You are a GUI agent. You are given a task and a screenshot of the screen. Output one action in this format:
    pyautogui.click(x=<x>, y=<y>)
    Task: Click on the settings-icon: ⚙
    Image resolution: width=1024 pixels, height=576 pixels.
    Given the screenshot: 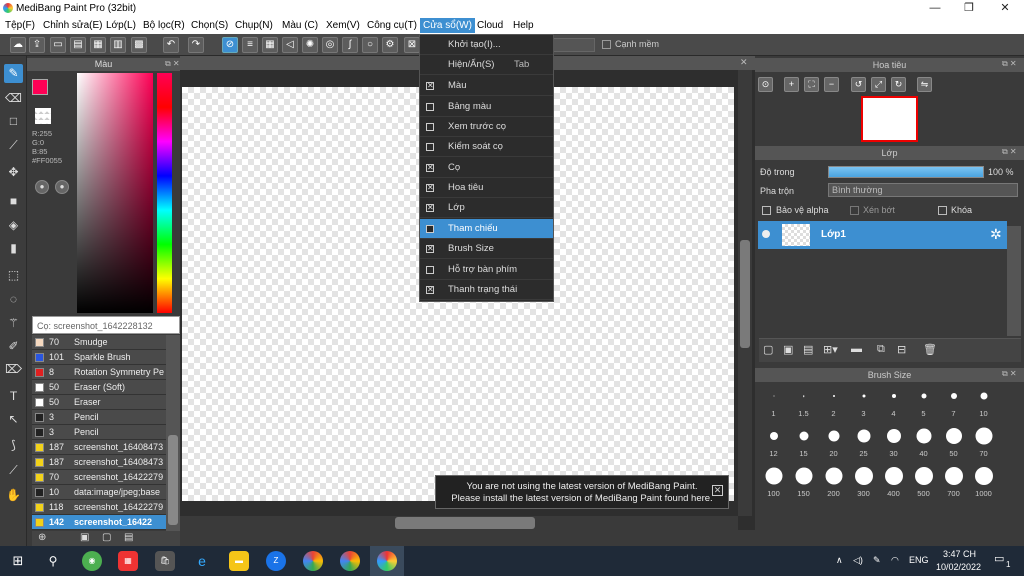 What is the action you would take?
    pyautogui.click(x=390, y=45)
    